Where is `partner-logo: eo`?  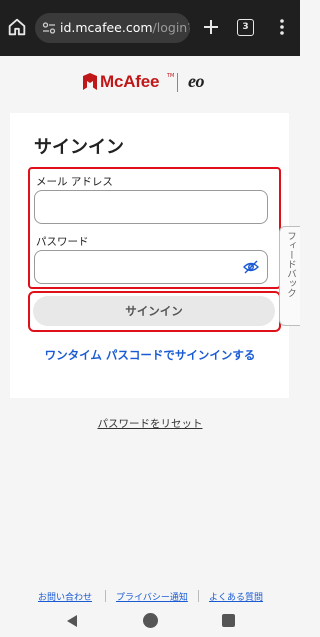
partner-logo: eo is located at coordinates (196, 81).